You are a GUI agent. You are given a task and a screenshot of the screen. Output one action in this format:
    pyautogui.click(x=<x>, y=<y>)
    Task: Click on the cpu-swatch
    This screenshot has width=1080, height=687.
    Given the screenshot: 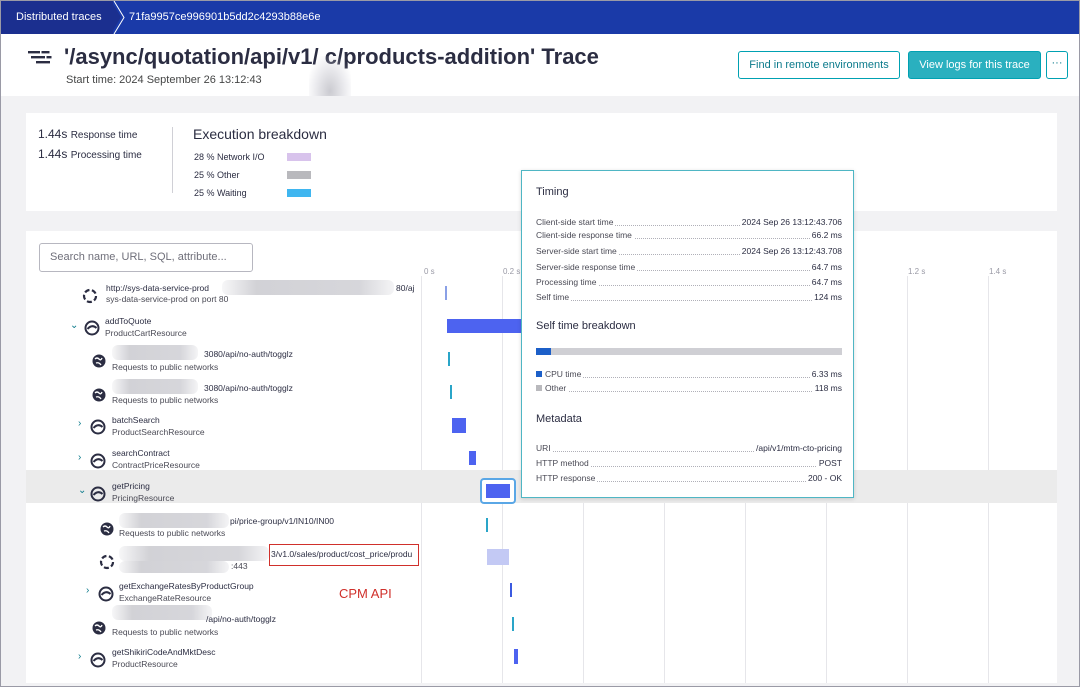 What is the action you would take?
    pyautogui.click(x=539, y=374)
    